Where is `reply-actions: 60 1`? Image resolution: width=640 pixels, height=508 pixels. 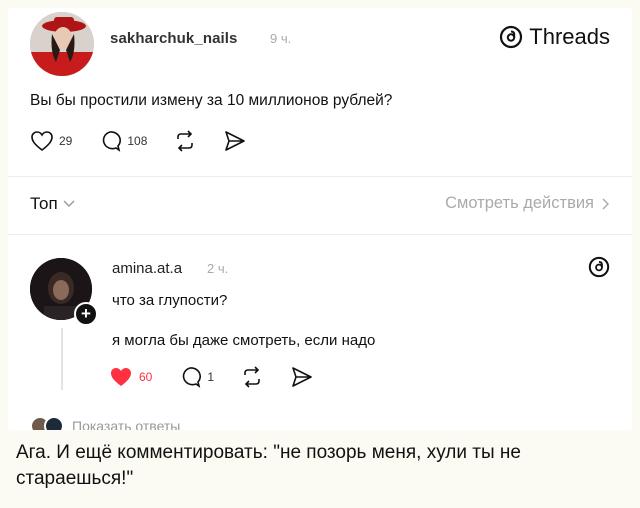
reply-actions: 60 1 is located at coordinates (224, 377).